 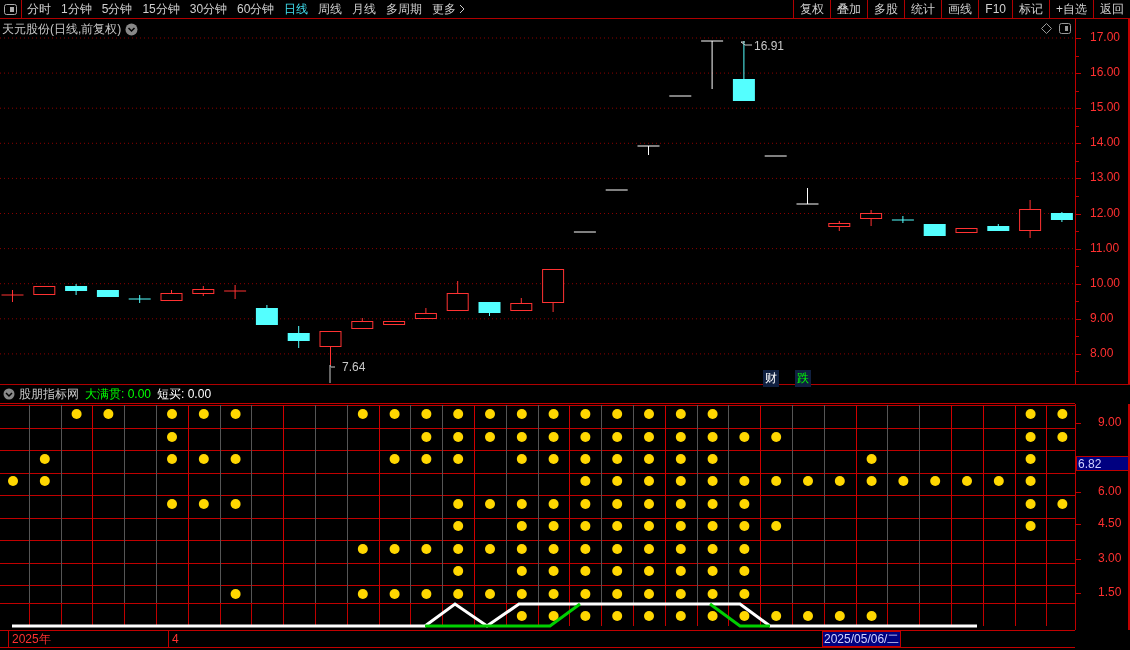 I want to click on cursor-date-label: 2025/05/06/二, so click(x=862, y=639).